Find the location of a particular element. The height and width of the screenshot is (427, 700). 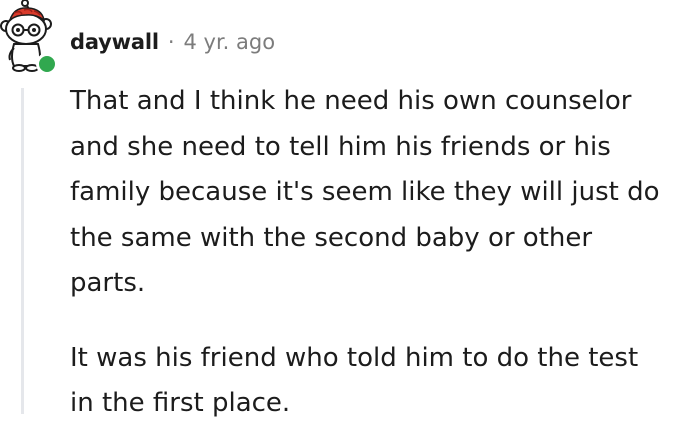

thread-line is located at coordinates (22, 251).